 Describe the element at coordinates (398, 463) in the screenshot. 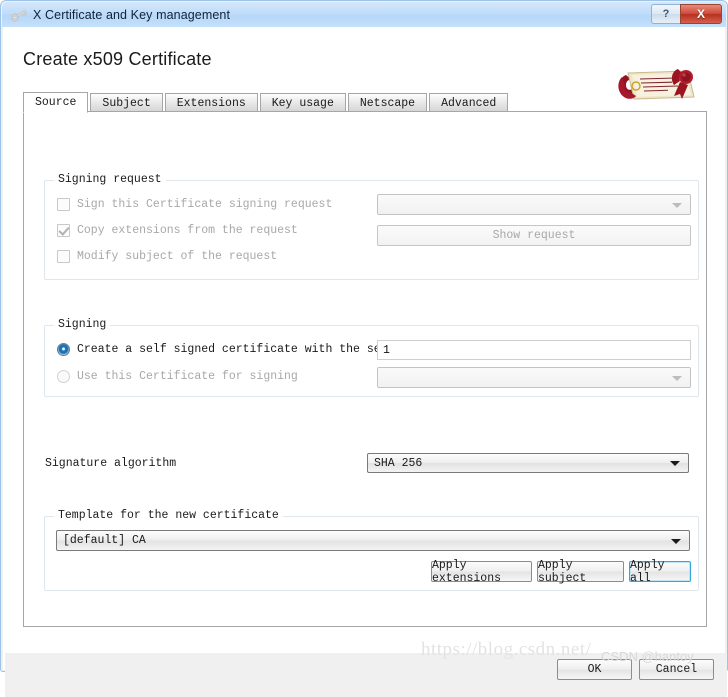

I see `signature-algorithm-value: SHA 256` at that location.